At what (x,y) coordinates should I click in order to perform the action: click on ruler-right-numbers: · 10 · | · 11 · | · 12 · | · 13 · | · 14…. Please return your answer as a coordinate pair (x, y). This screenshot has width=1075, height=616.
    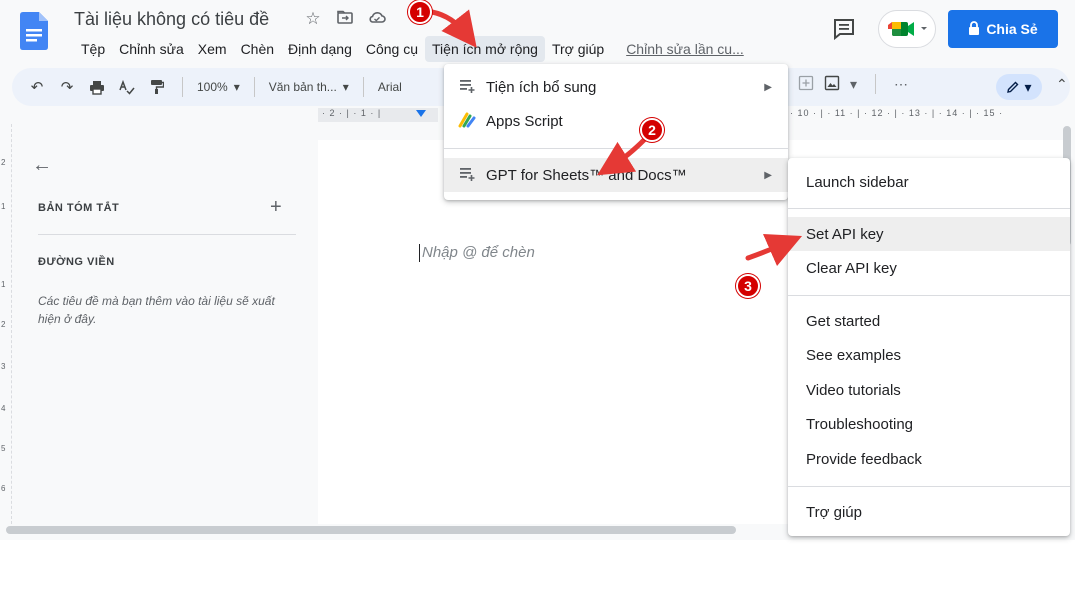
    Looking at the image, I should click on (897, 113).